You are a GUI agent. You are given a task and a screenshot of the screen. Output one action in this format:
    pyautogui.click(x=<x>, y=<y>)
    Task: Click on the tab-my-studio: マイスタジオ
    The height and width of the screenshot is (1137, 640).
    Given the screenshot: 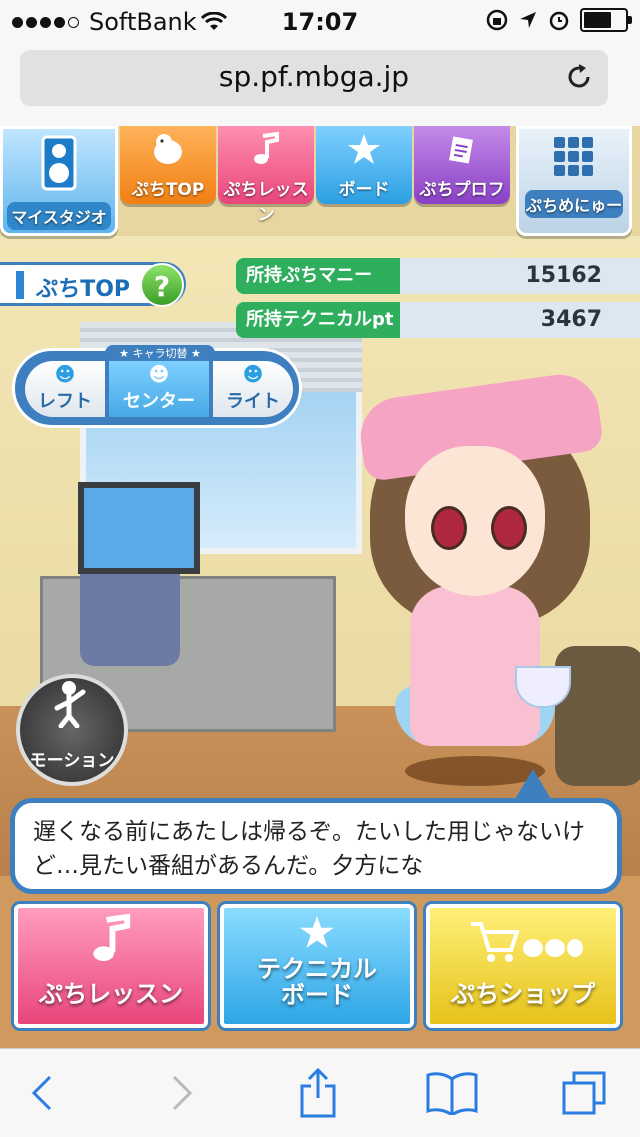 What is the action you would take?
    pyautogui.click(x=59, y=181)
    